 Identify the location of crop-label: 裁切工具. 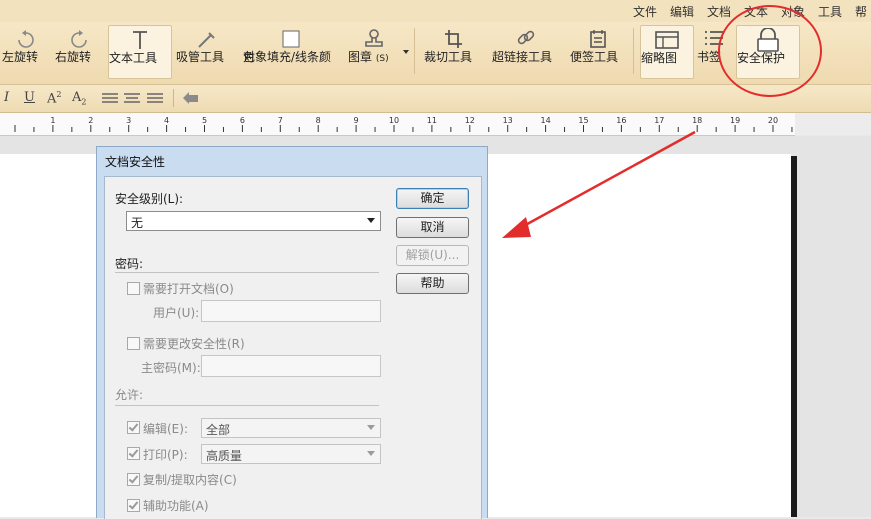
(448, 57).